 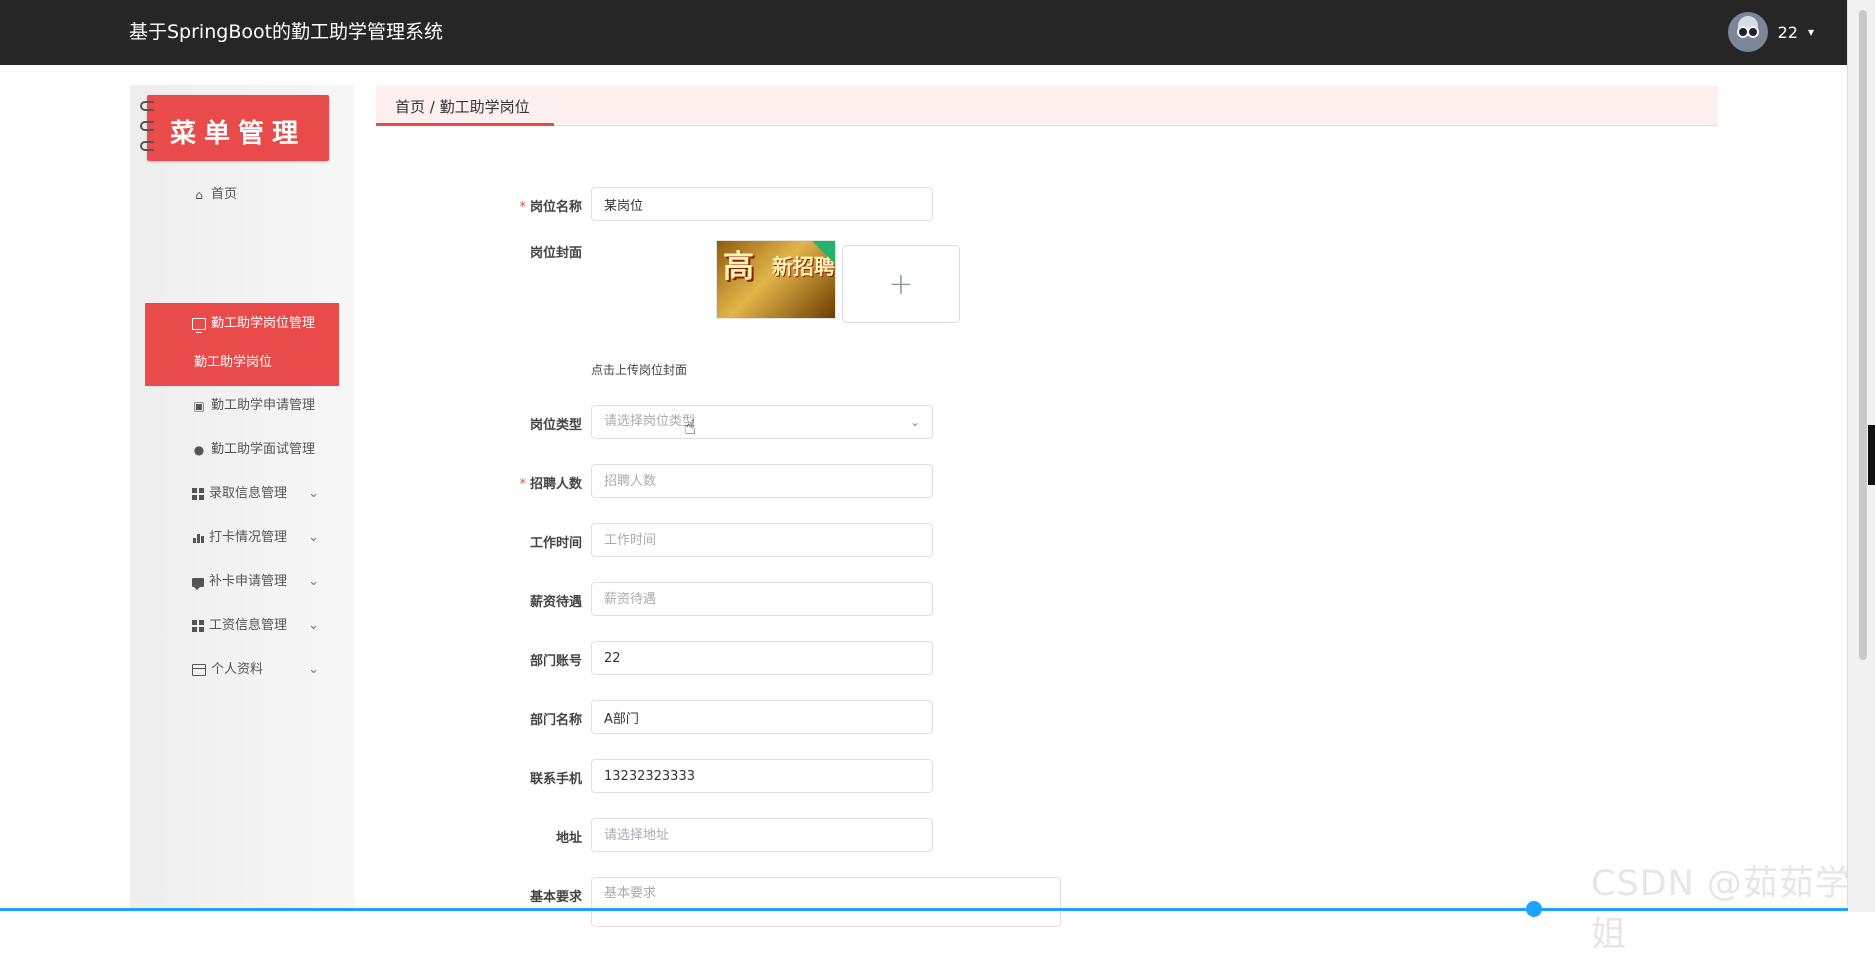 I want to click on sidebar-item-profile: 个人资料 ⌄, so click(x=242, y=670).